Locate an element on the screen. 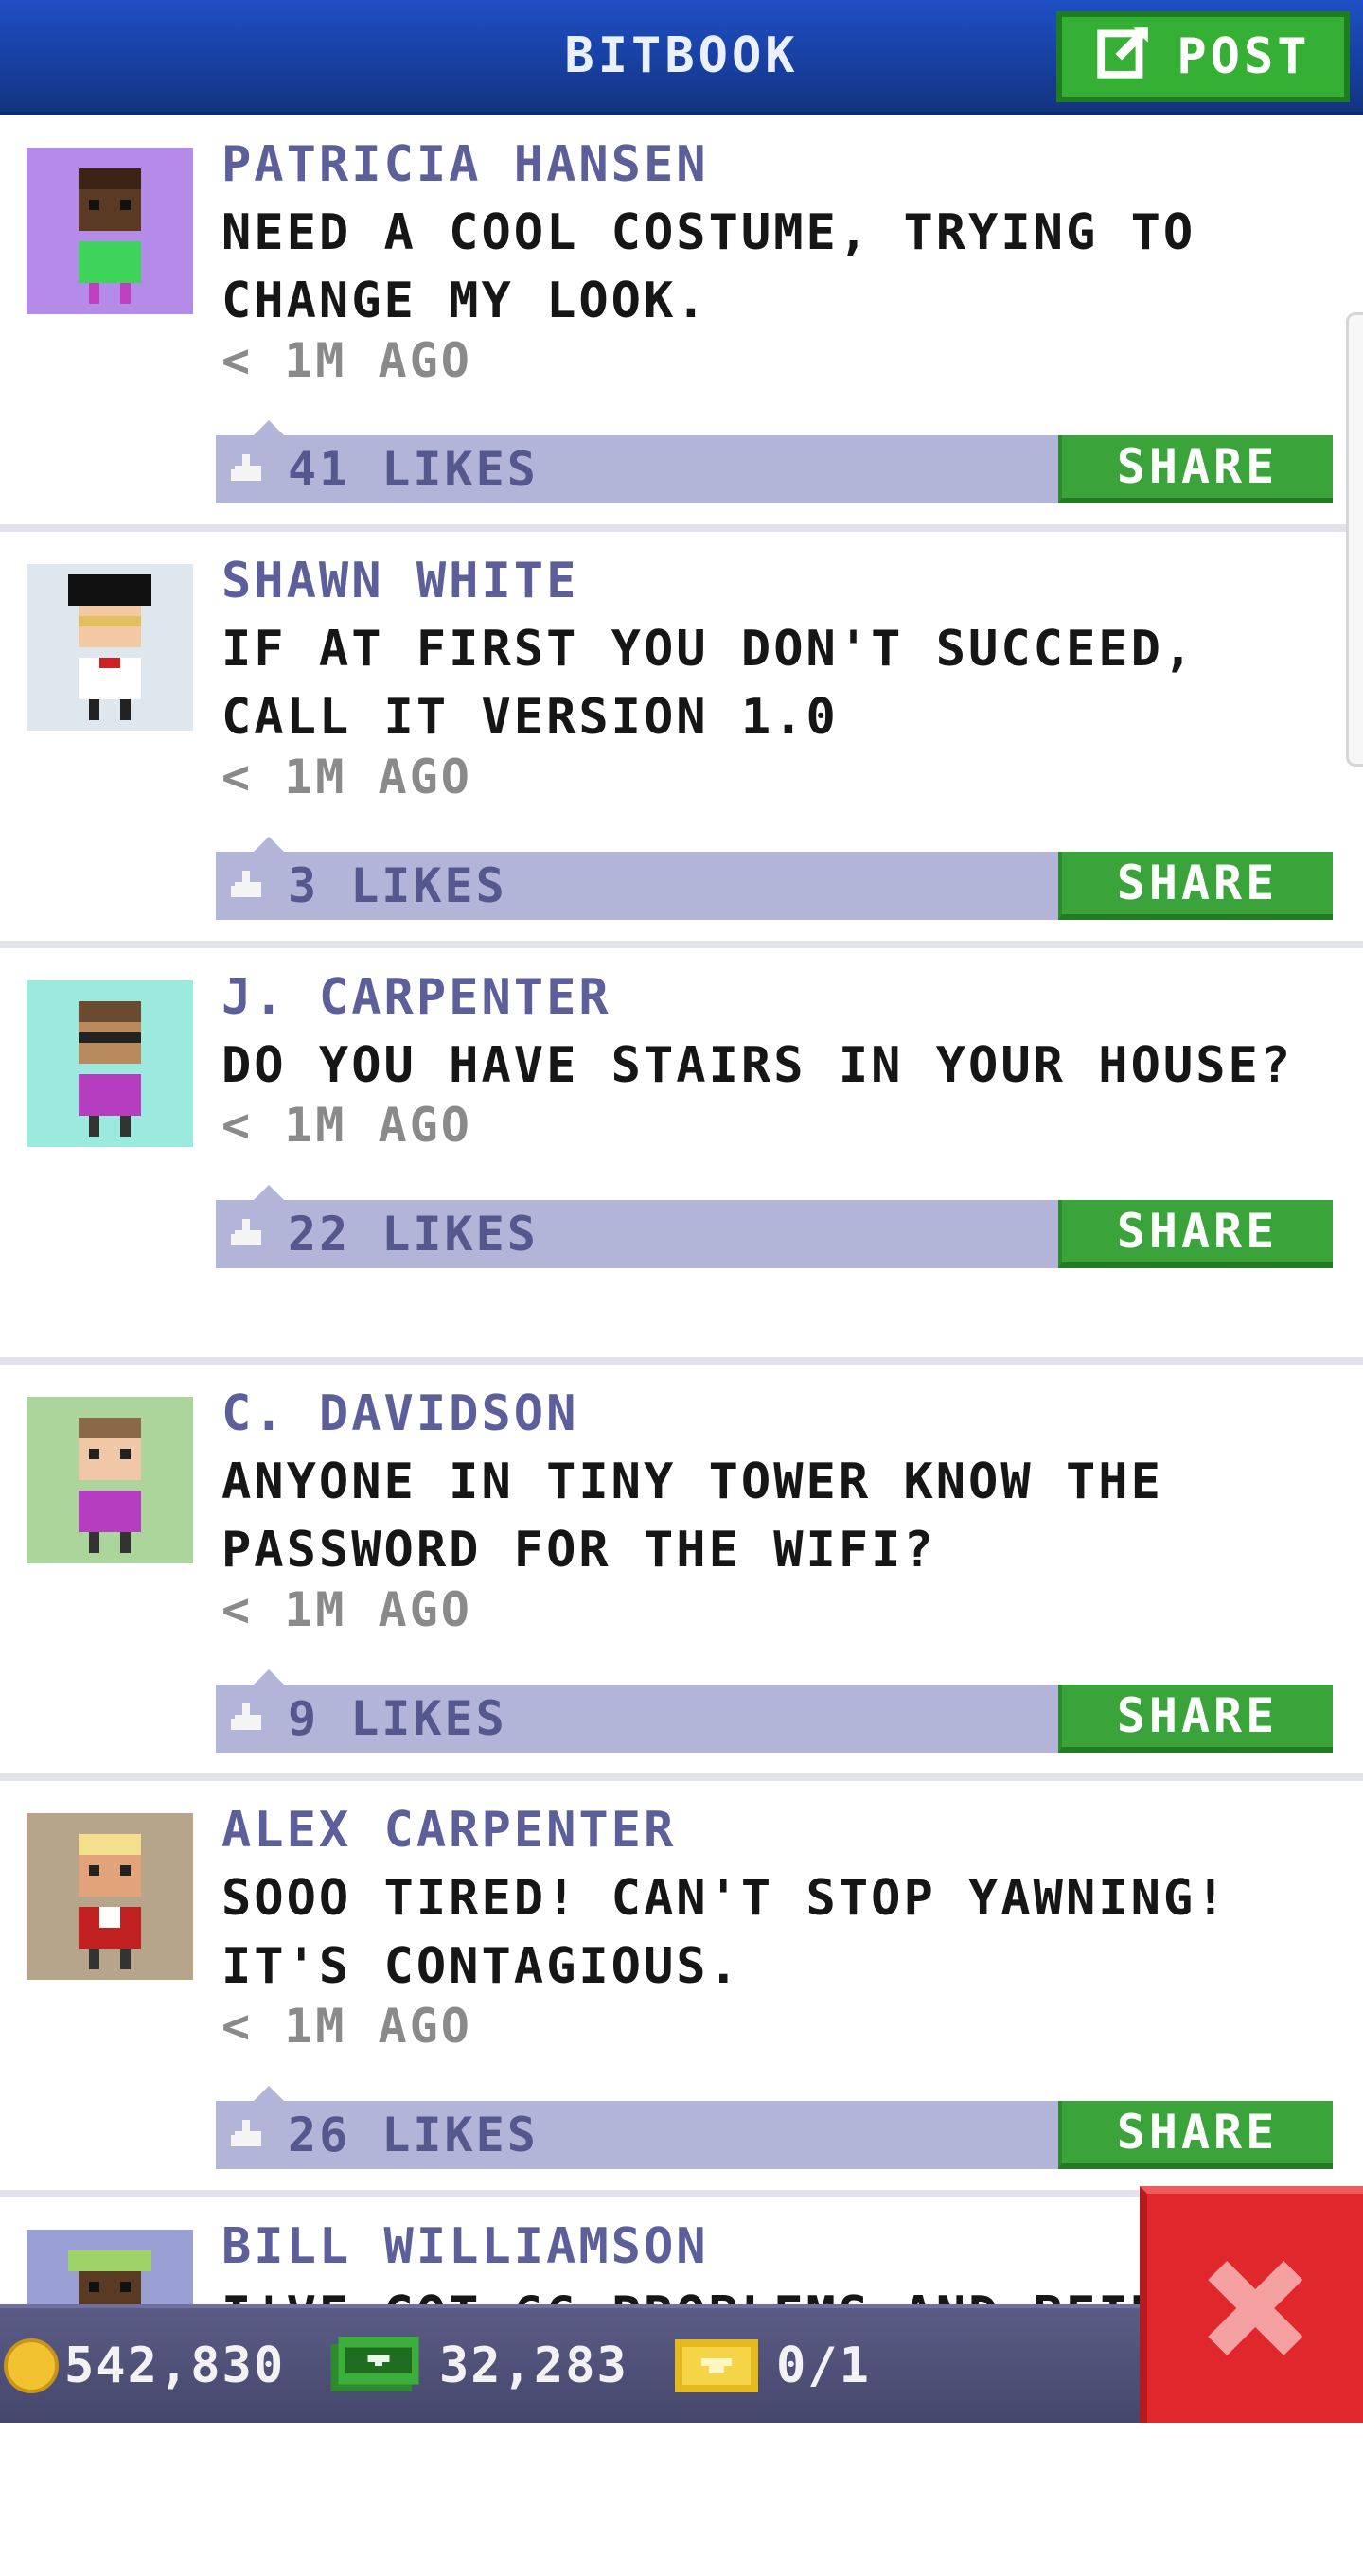 This screenshot has width=1363, height=2576. app-header: BITBOOK POST is located at coordinates (681, 57).